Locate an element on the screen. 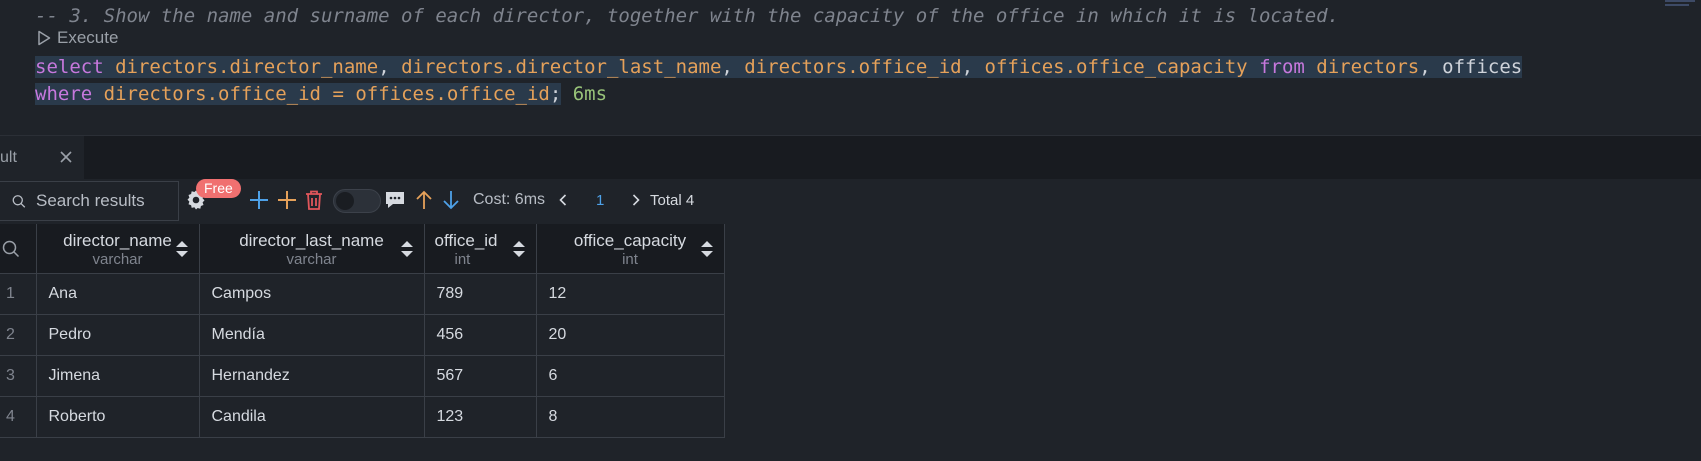 This screenshot has width=1701, height=461. cell-office-id: 567 is located at coordinates (480, 375).